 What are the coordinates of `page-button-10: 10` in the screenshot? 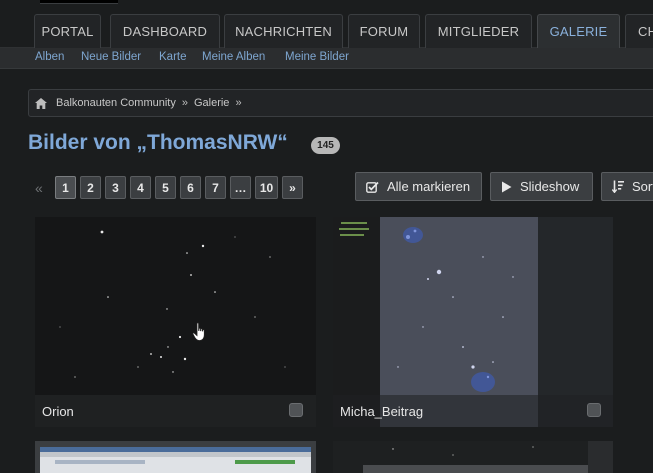 It's located at (266, 187).